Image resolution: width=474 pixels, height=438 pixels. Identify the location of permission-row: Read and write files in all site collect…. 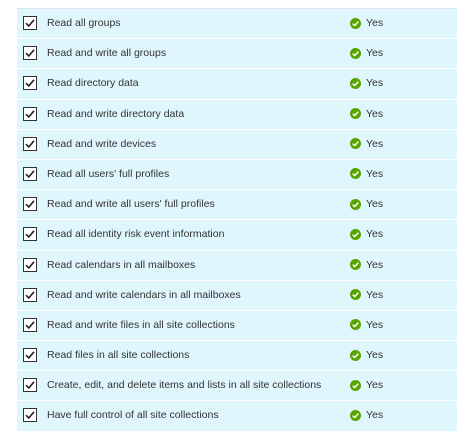
(237, 326).